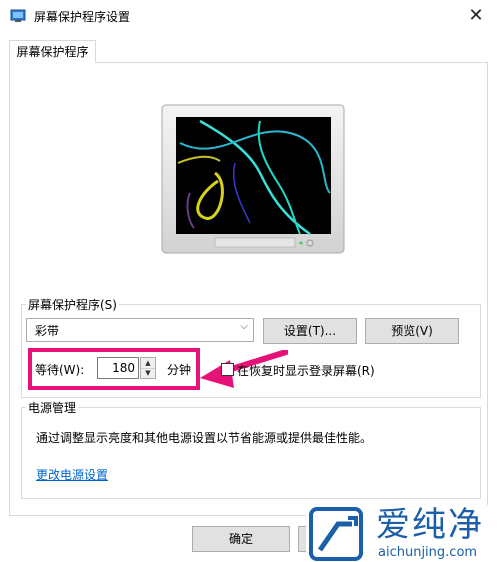 This screenshot has width=500, height=562. What do you see at coordinates (52, 407) in the screenshot?
I see `power-group-label: 电源管理` at bounding box center [52, 407].